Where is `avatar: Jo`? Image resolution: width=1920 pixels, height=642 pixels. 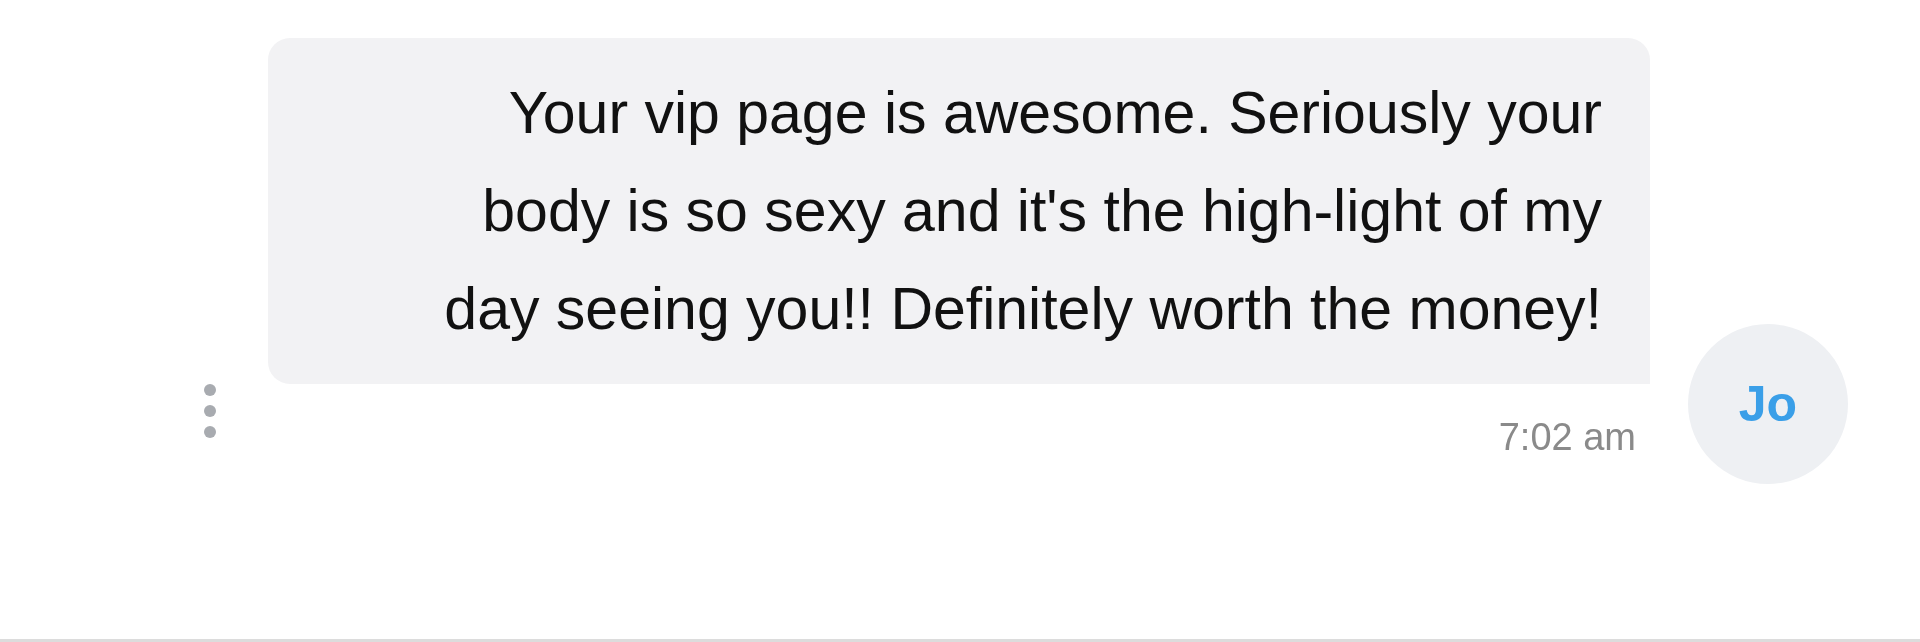 avatar: Jo is located at coordinates (1768, 404).